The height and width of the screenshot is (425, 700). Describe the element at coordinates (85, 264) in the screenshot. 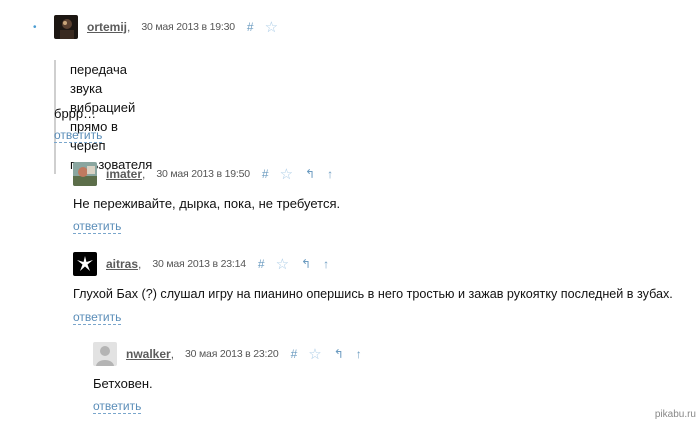

I see `avatar-aitras` at that location.